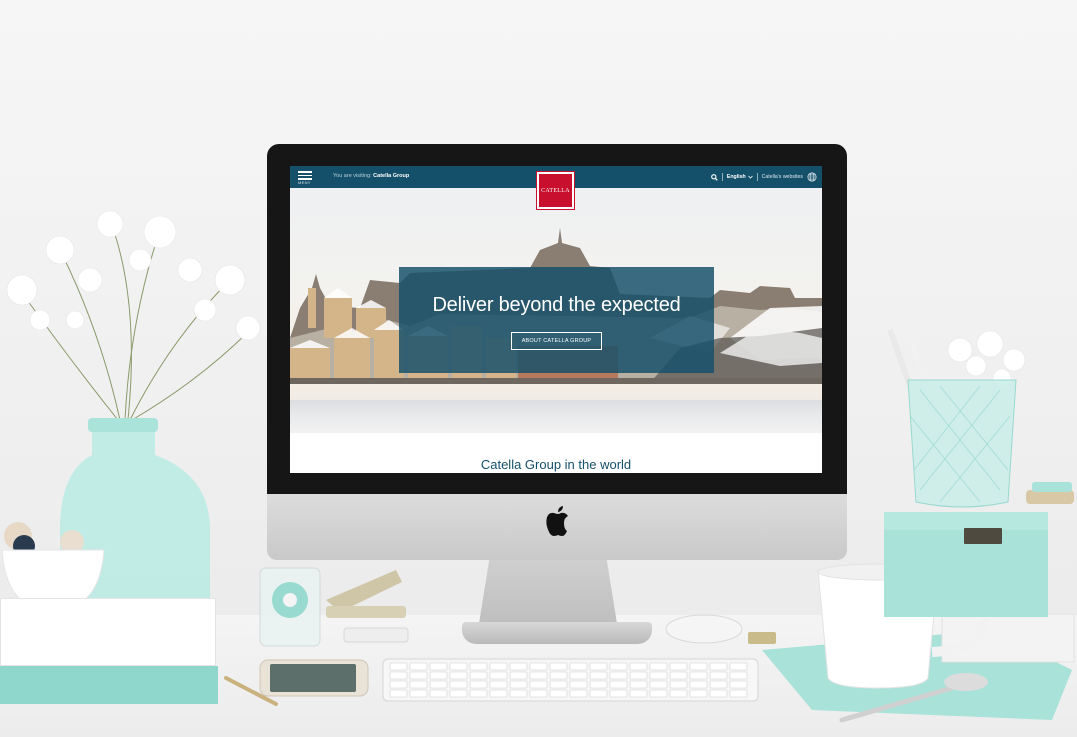 Image resolution: width=1077 pixels, height=737 pixels. I want to click on visiting-site-link: Catella Group, so click(391, 176).